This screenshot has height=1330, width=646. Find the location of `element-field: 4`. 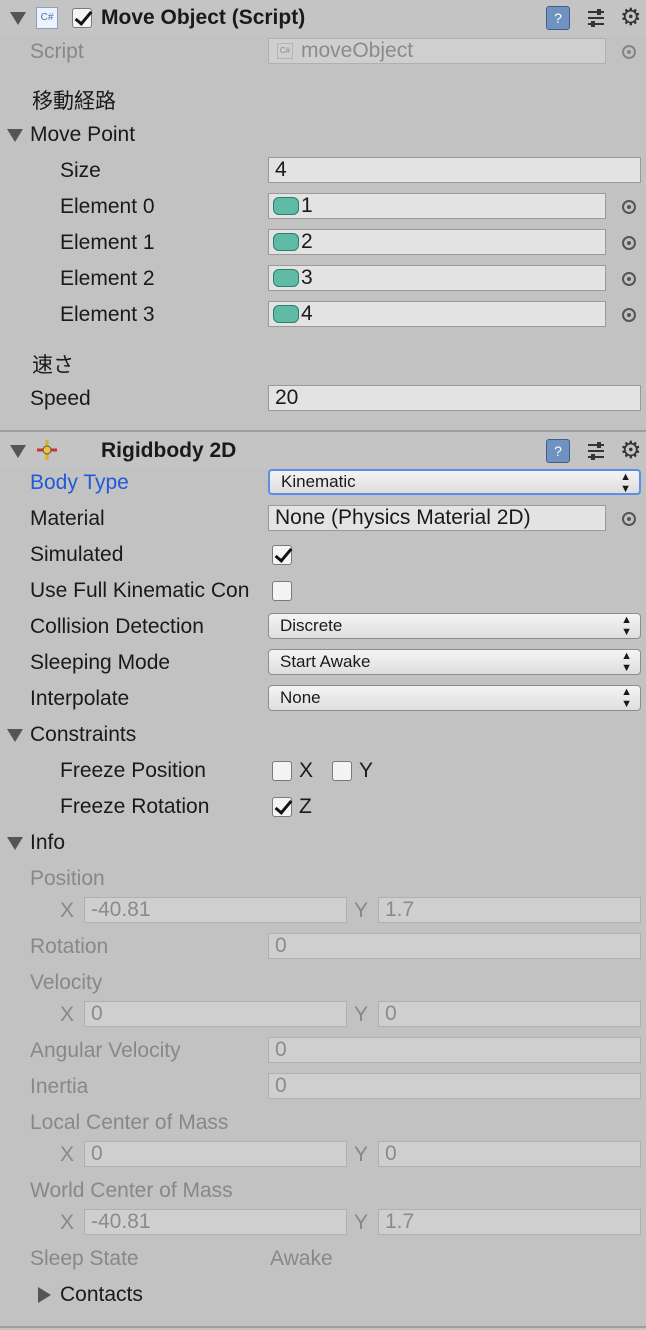

element-field: 4 is located at coordinates (437, 314).